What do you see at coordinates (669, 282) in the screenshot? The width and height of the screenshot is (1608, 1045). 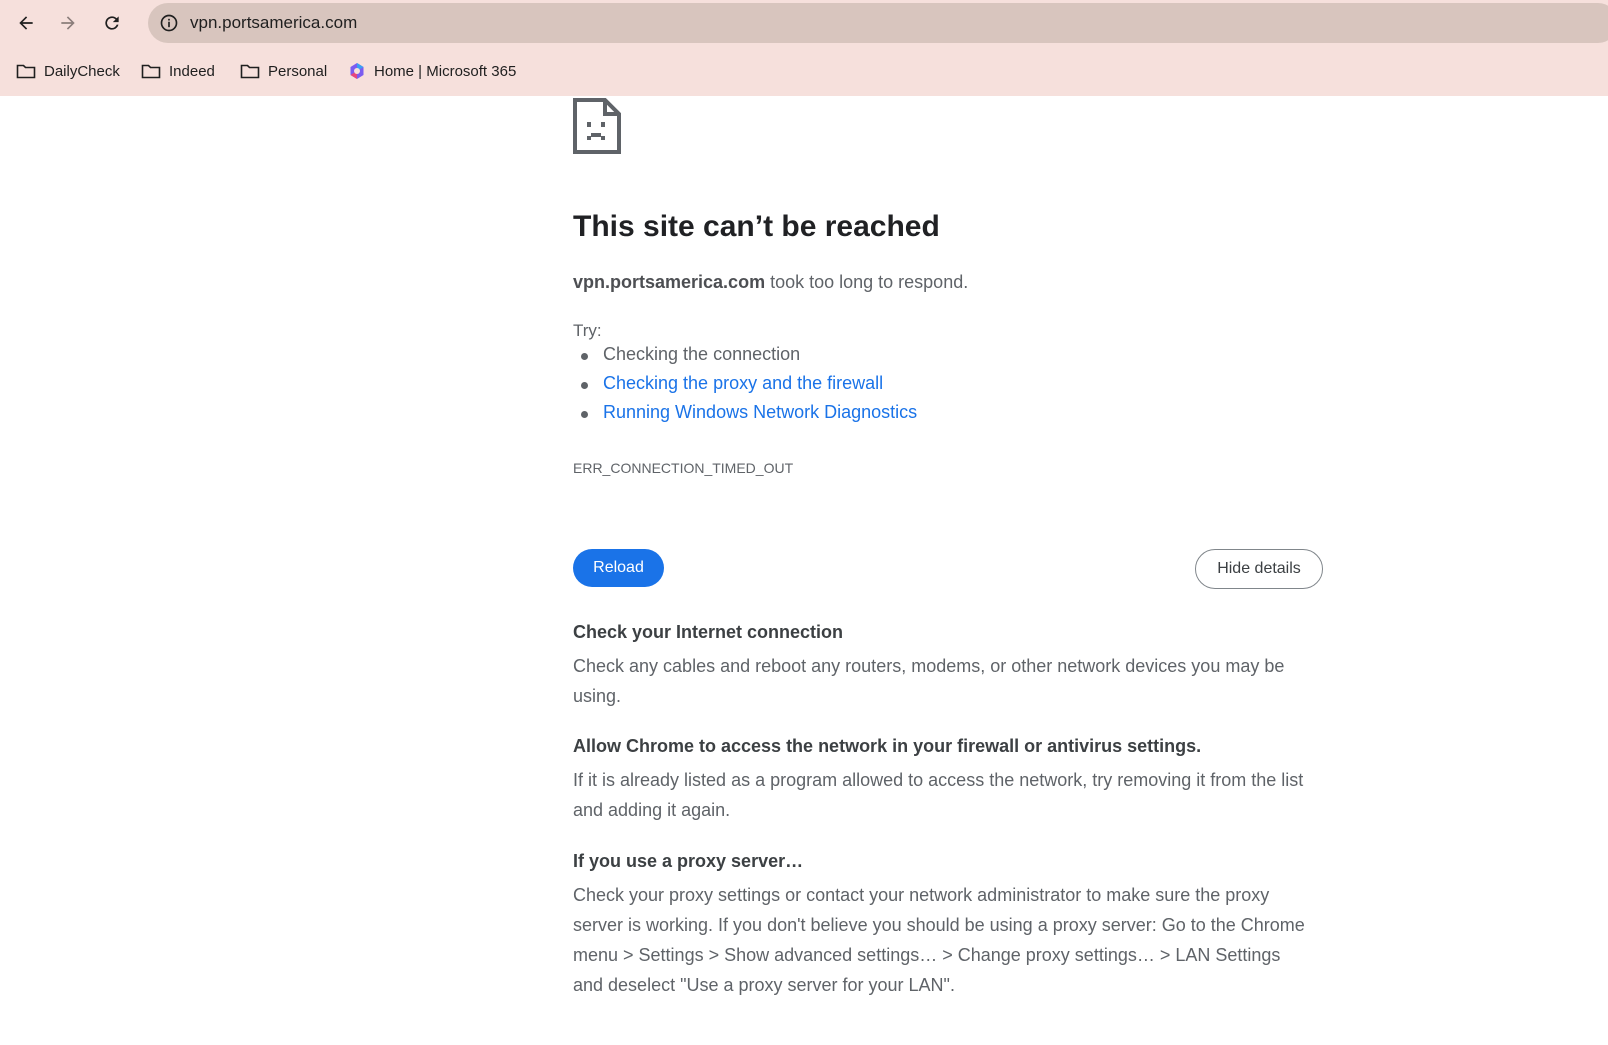 I see `error-host: vpn.portsamerica.com` at bounding box center [669, 282].